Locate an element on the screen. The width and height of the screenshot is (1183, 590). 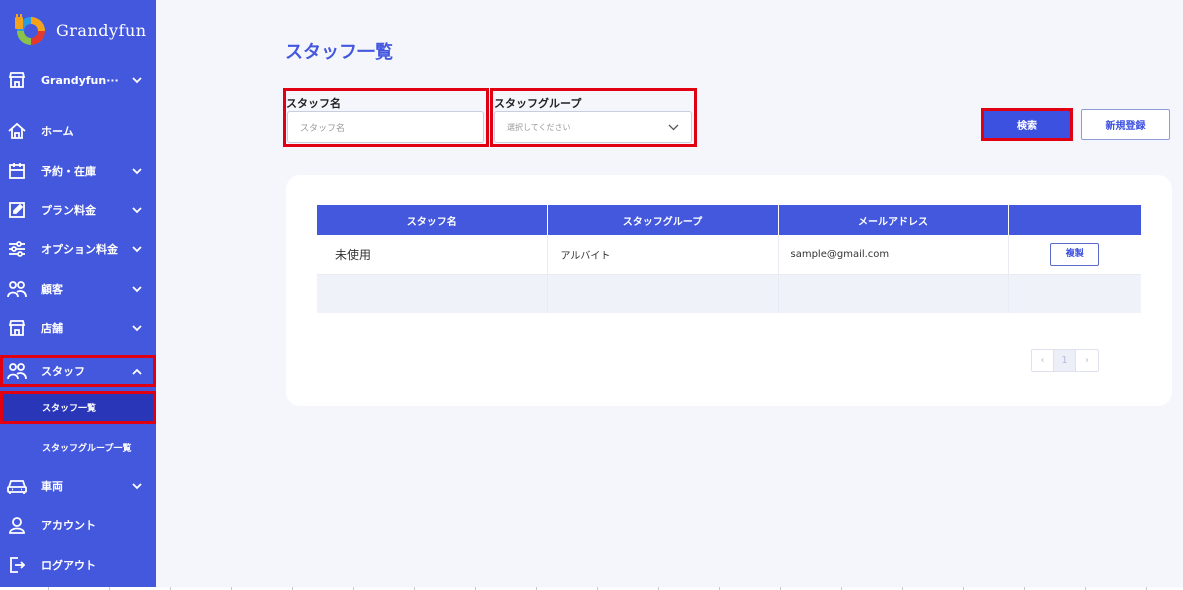
column-header-staff-group: スタッフグループ is located at coordinates (663, 220).